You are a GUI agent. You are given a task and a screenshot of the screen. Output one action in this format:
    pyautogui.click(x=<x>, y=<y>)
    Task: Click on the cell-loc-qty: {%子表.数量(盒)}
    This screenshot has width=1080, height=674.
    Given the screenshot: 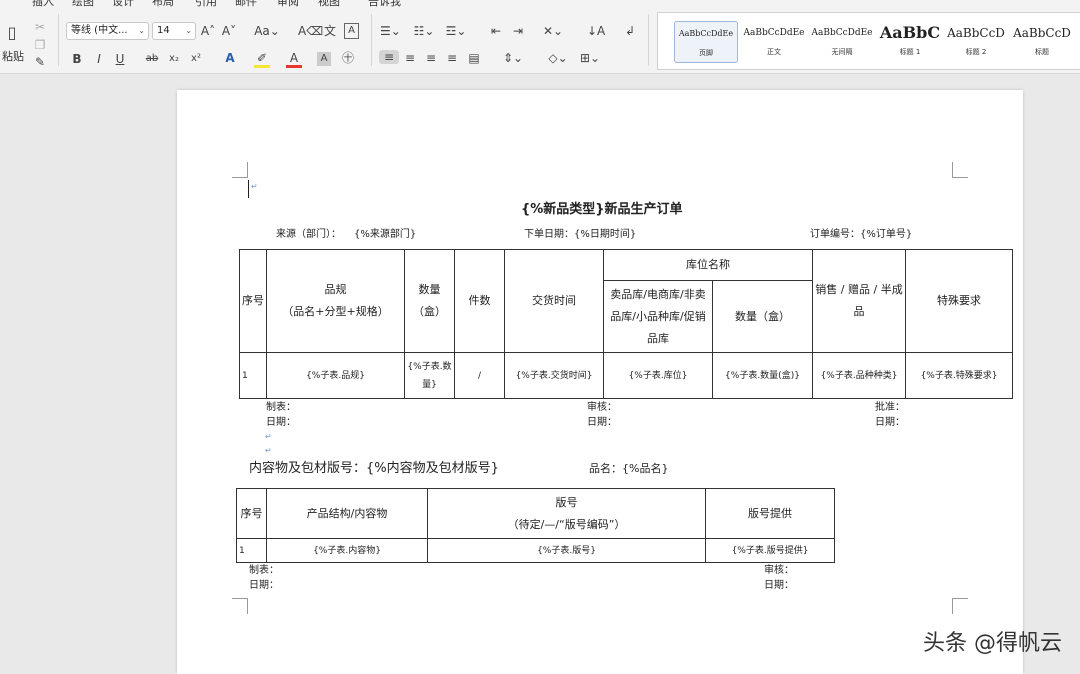 What is the action you would take?
    pyautogui.click(x=762, y=375)
    